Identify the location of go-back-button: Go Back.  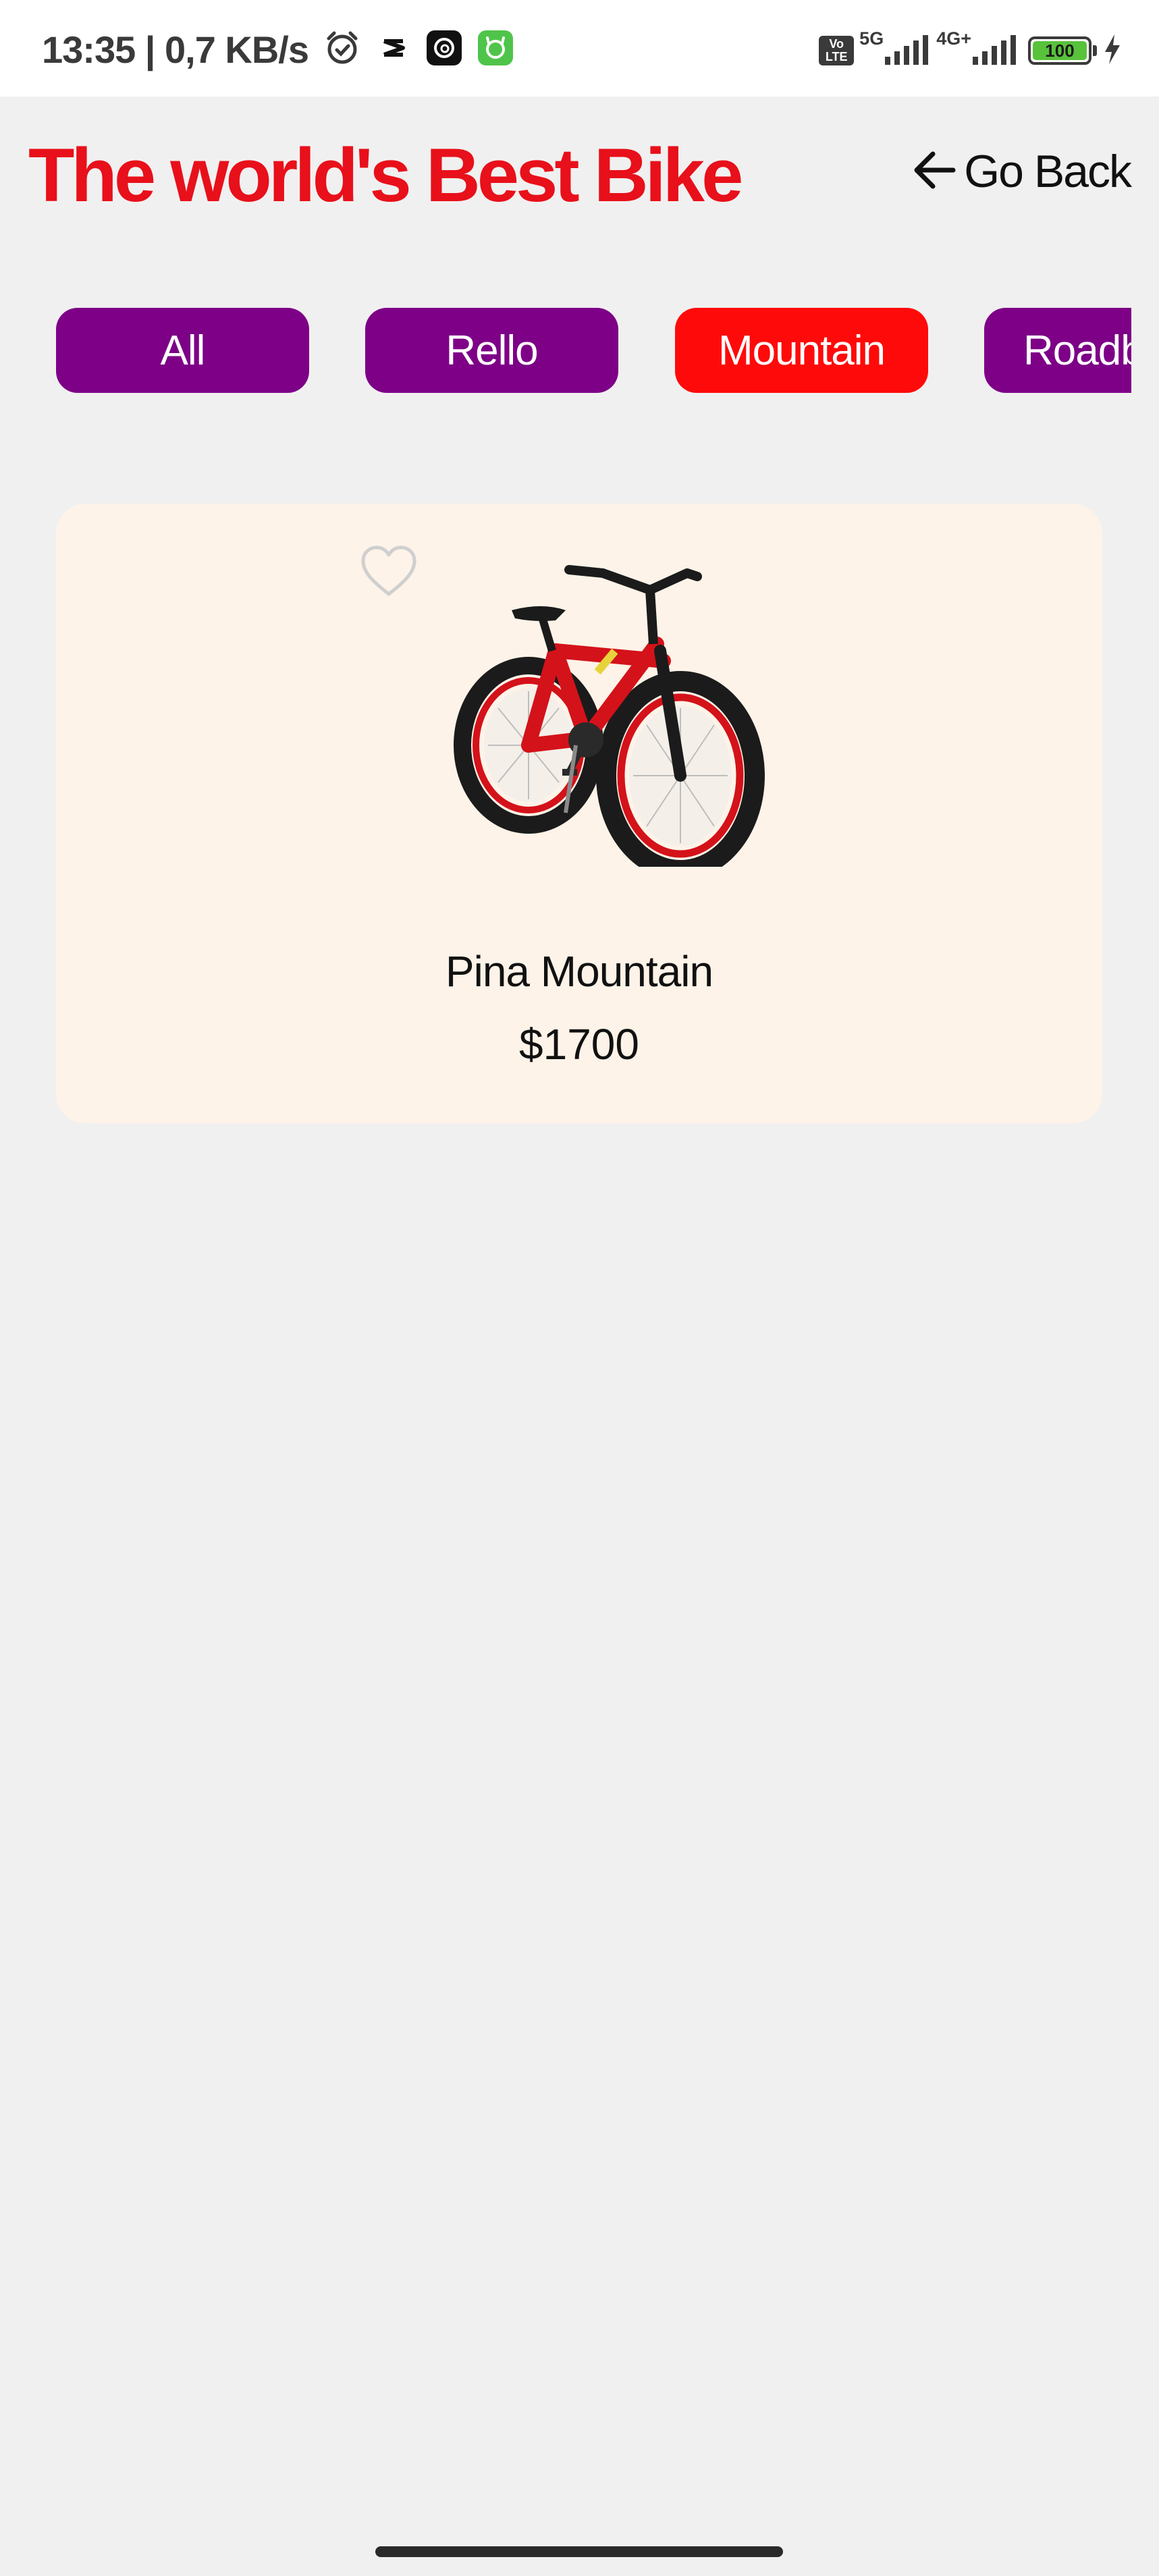
(1021, 171).